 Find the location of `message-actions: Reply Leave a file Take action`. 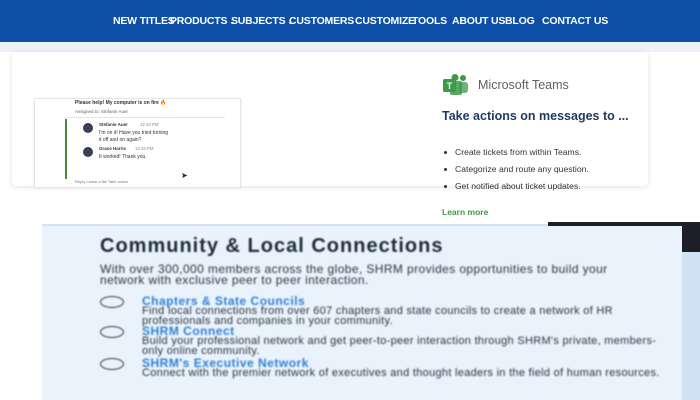

message-actions: Reply Leave a file Take action is located at coordinates (102, 181).